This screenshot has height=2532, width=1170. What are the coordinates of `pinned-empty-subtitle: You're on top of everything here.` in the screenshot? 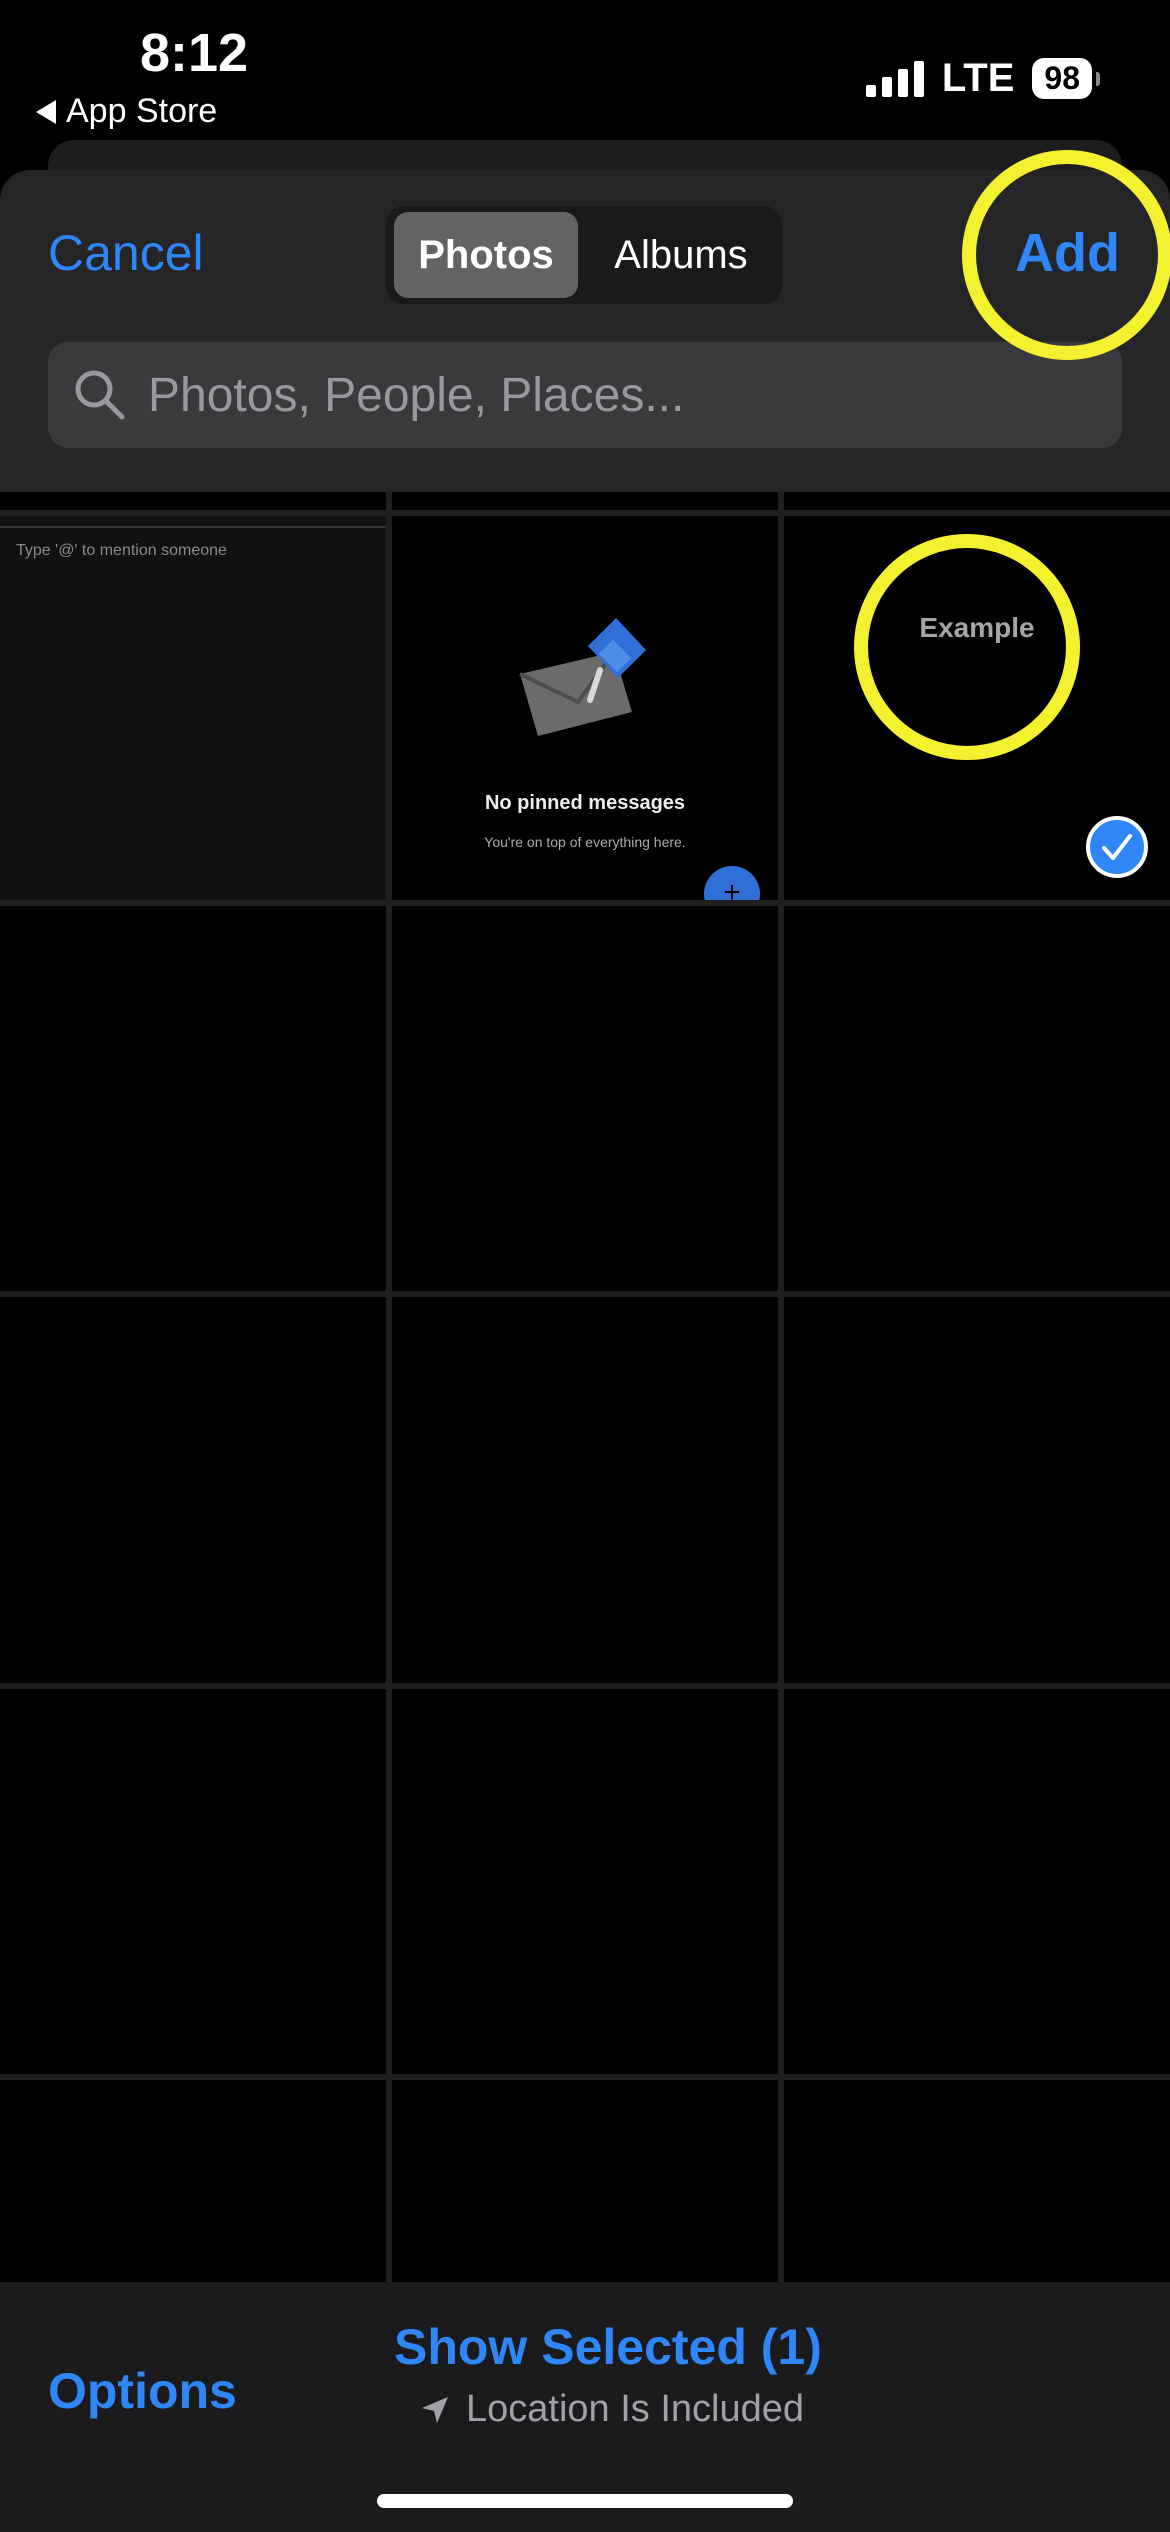 It's located at (585, 842).